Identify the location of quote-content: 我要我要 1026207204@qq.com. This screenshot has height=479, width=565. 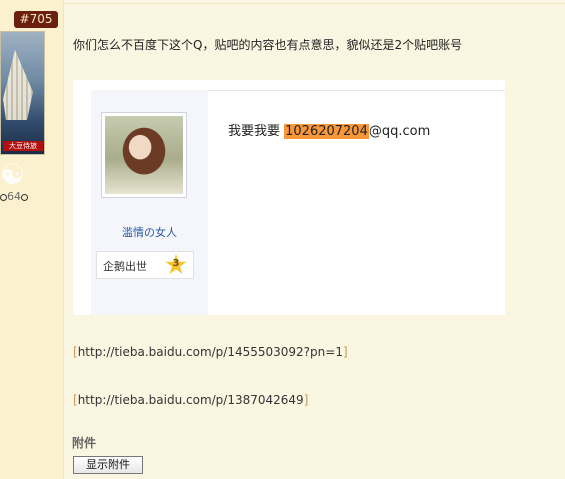
(329, 129).